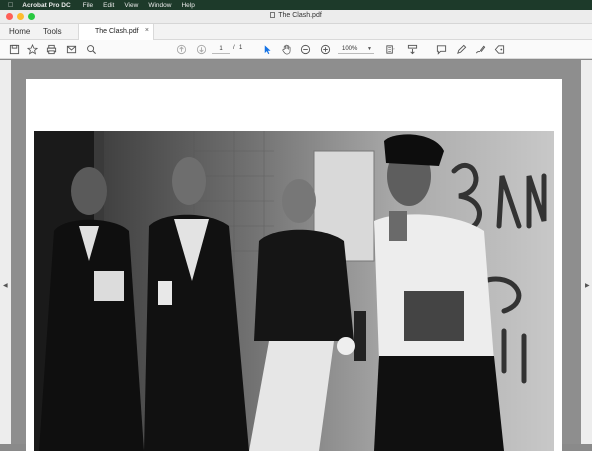 The image size is (592, 451). I want to click on menu-app-name: Acrobat Pro DC, so click(46, 5).